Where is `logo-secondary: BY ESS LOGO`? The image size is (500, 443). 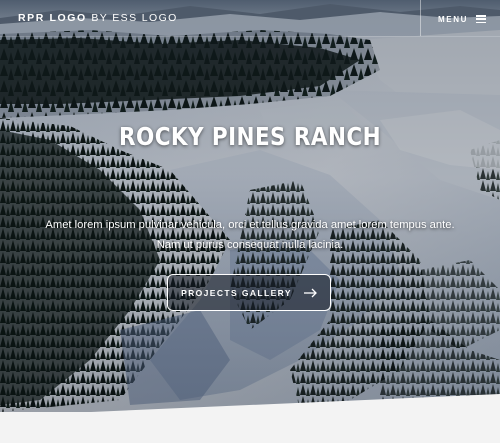 logo-secondary: BY ESS LOGO is located at coordinates (134, 18).